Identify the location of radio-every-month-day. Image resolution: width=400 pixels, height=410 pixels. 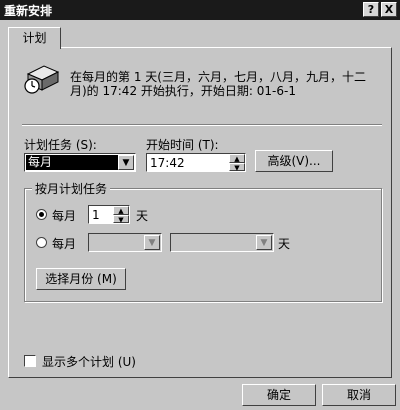
(41, 214).